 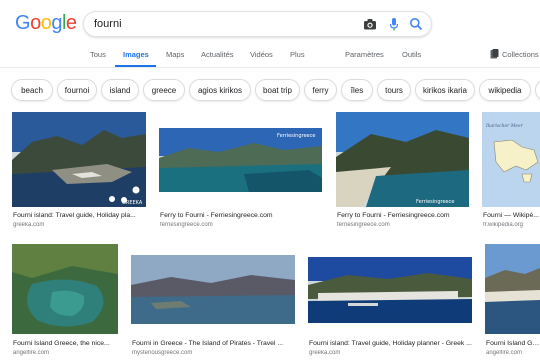 What do you see at coordinates (511, 225) in the screenshot?
I see `result-source-4: fr.wikipedia.org` at bounding box center [511, 225].